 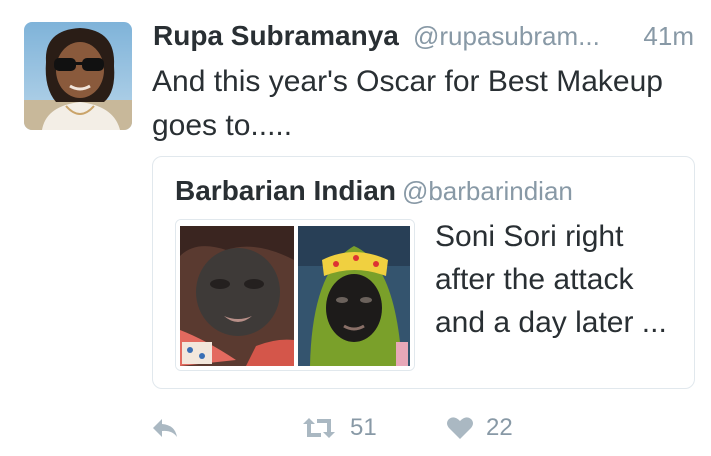 I want to click on heart-icon, so click(x=460, y=428).